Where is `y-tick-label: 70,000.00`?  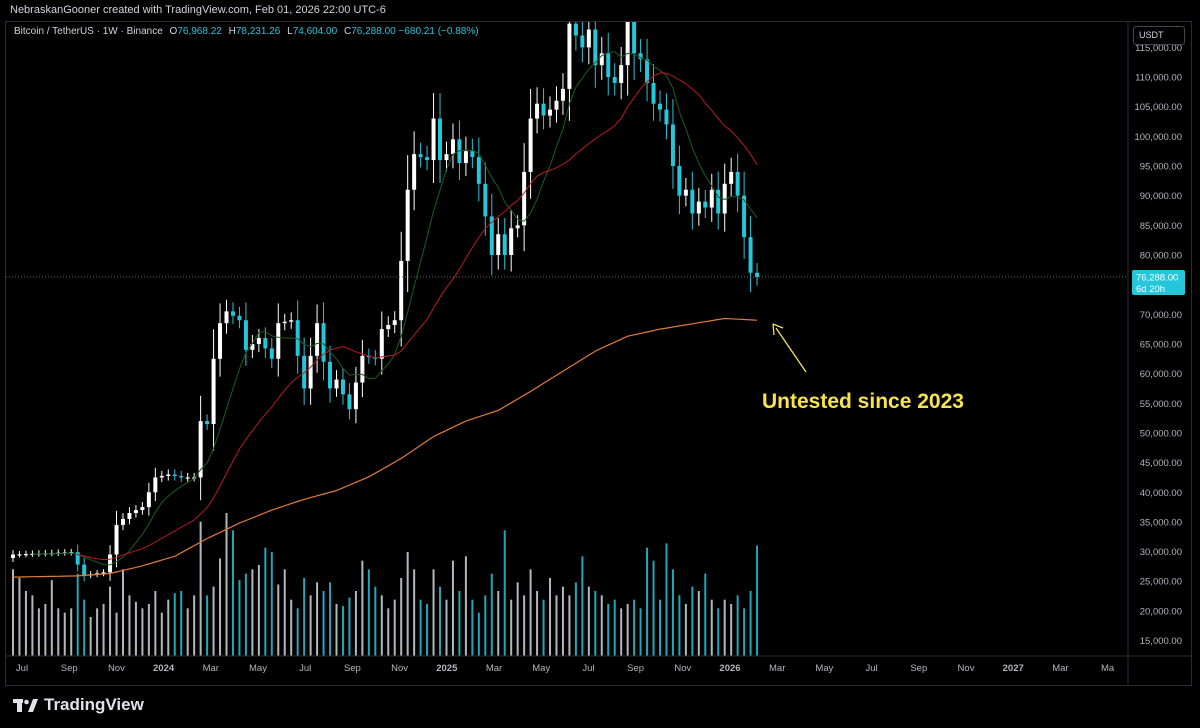 y-tick-label: 70,000.00 is located at coordinates (1161, 315).